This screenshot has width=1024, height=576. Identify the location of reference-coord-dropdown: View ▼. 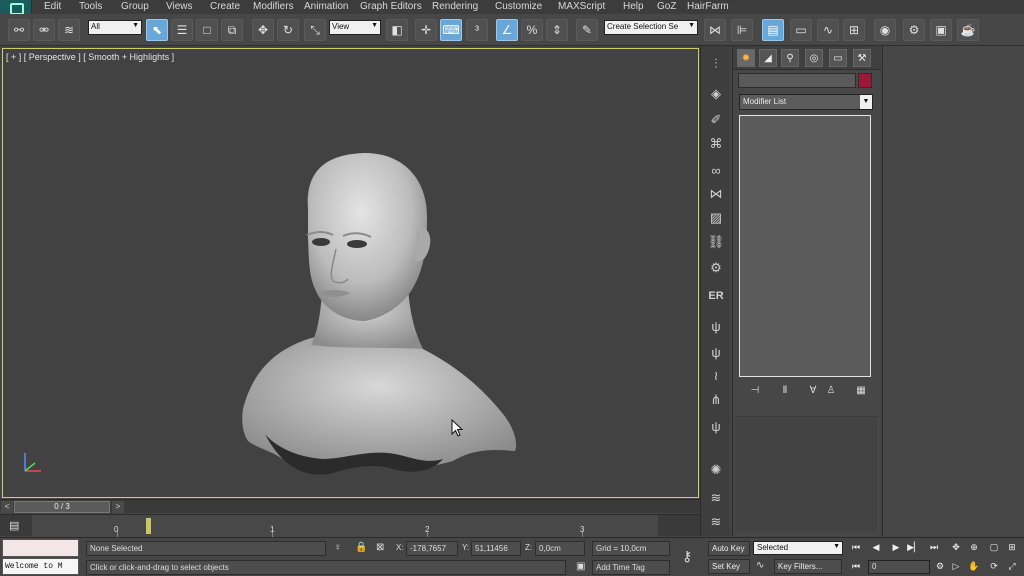
(355, 27).